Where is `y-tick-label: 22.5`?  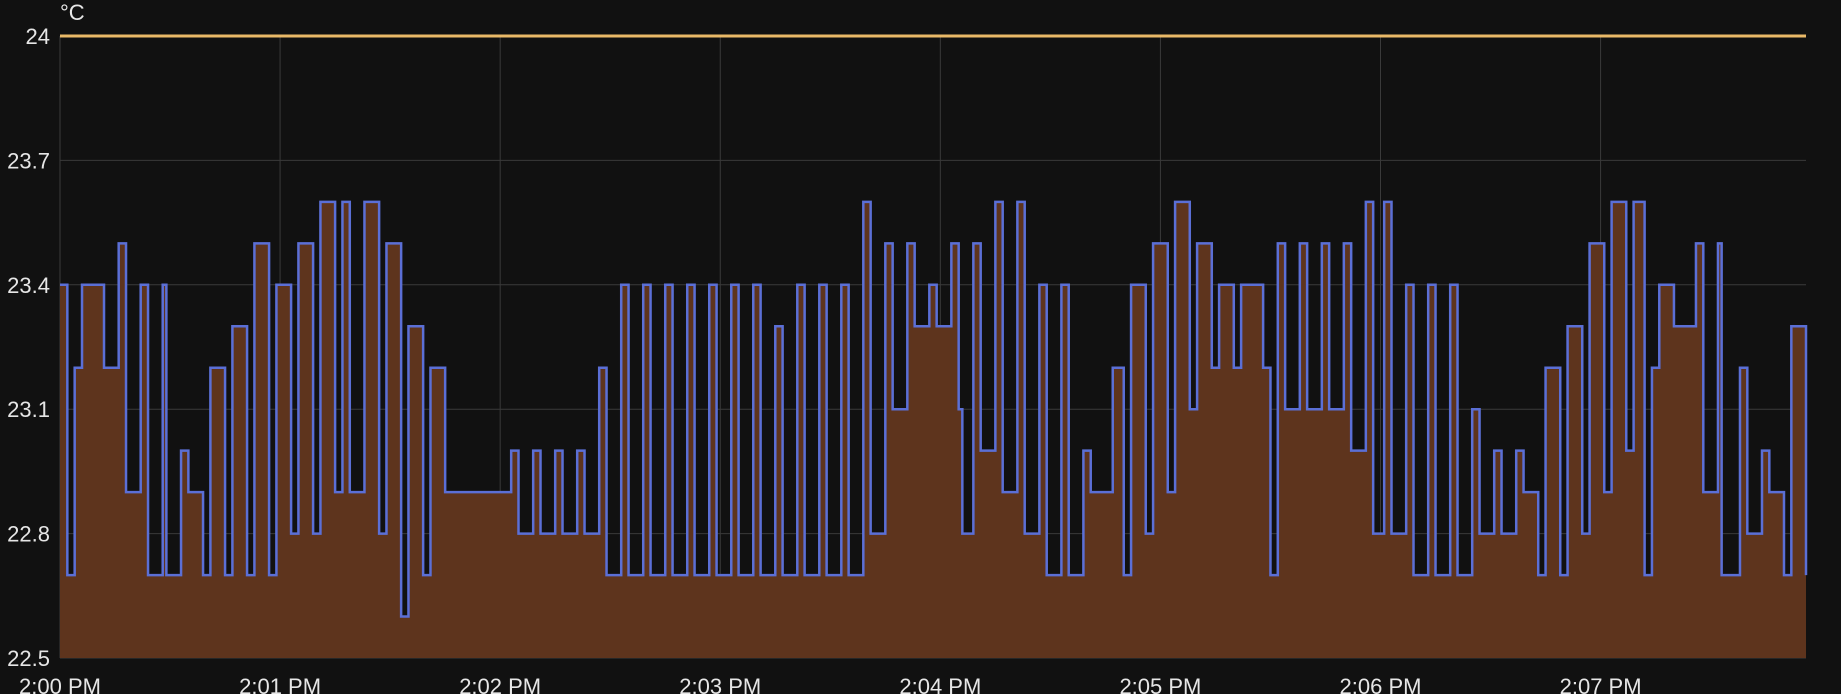
y-tick-label: 22.5 is located at coordinates (28, 658).